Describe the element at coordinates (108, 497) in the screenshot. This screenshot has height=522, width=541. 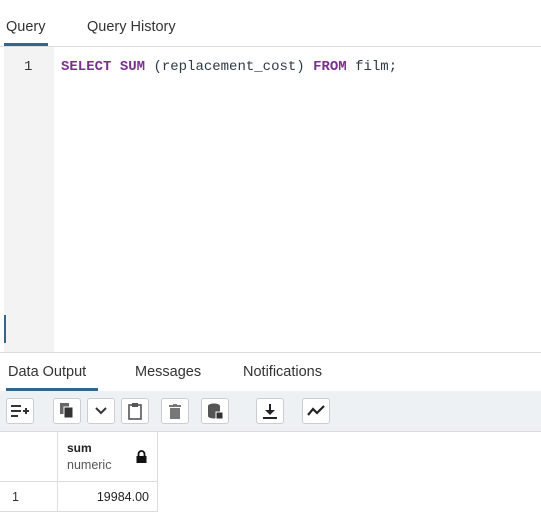
I see `result-cell: 19984.00` at that location.